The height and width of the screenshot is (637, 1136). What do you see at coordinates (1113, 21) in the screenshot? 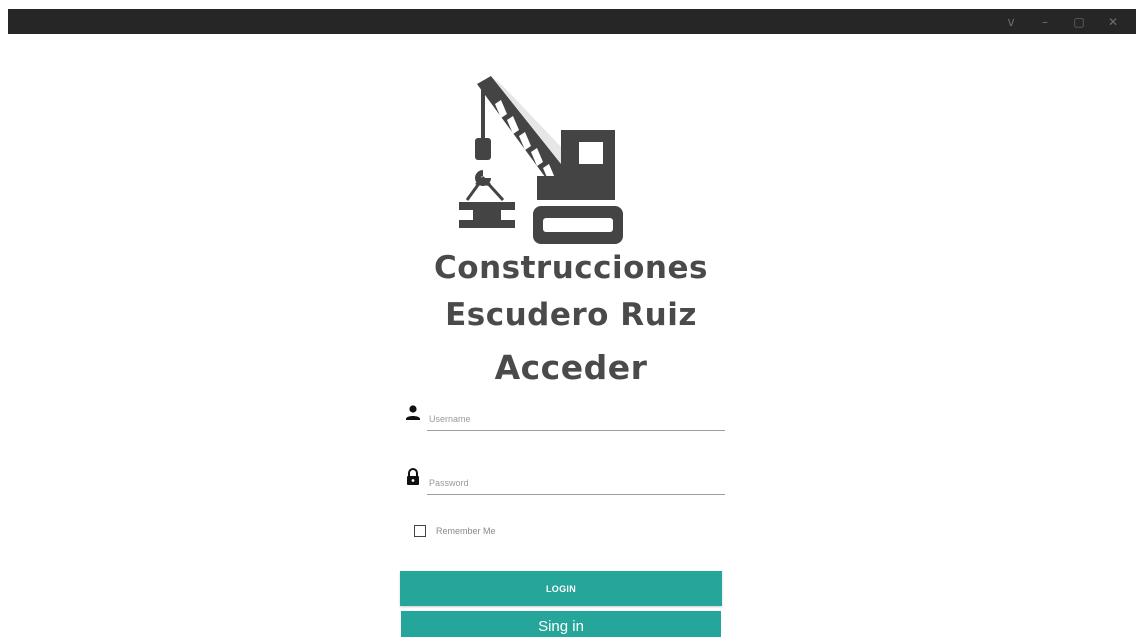
I see `close-icon: ✕` at bounding box center [1113, 21].